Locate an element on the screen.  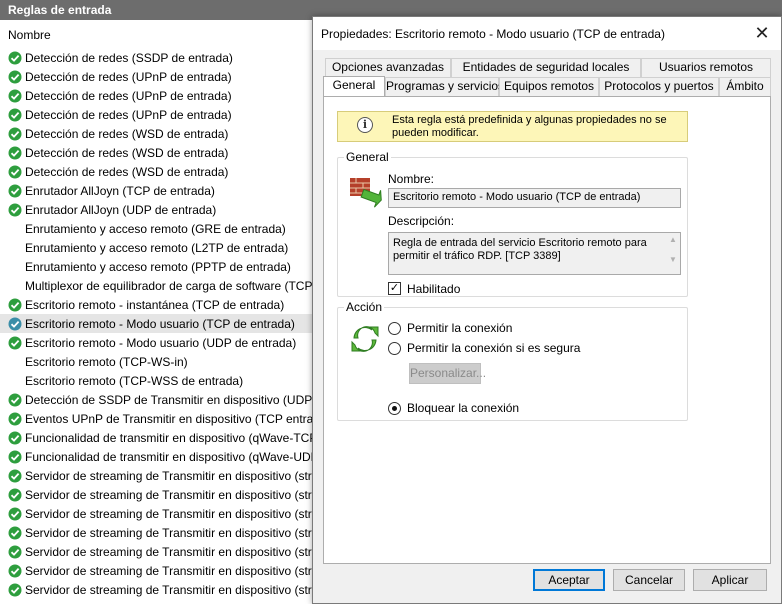
rule-name: Escritorio remoto (TCP-WSS de entrada) is located at coordinates (134, 380).